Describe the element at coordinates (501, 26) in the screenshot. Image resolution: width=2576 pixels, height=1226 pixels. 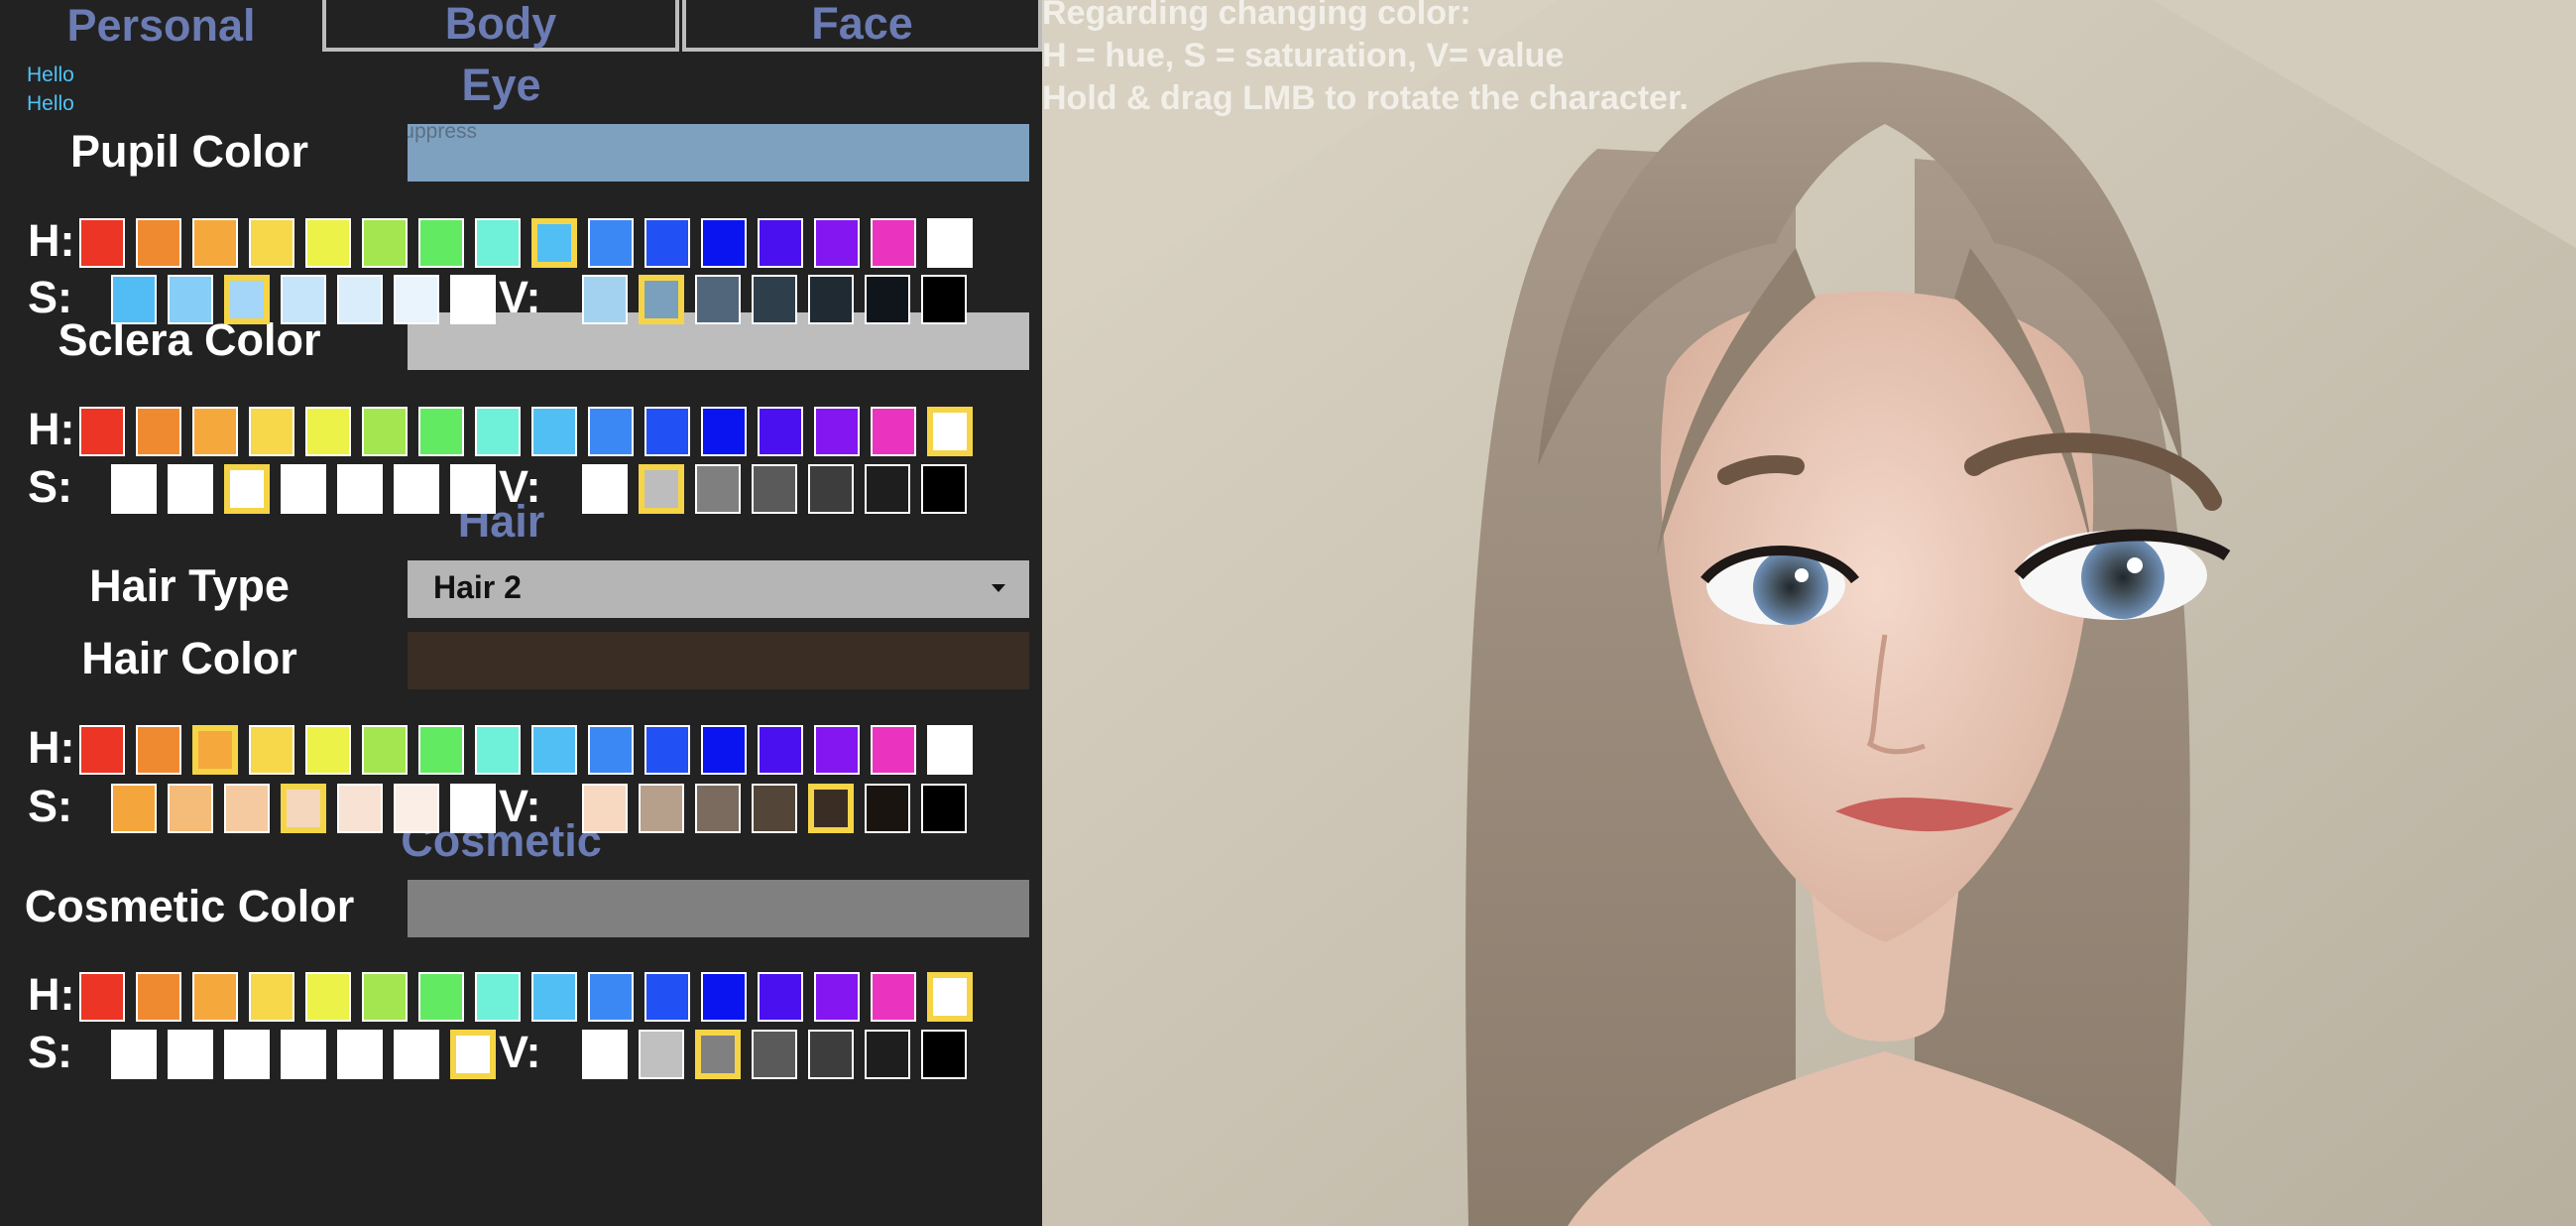
I see `tab-body: Body` at that location.